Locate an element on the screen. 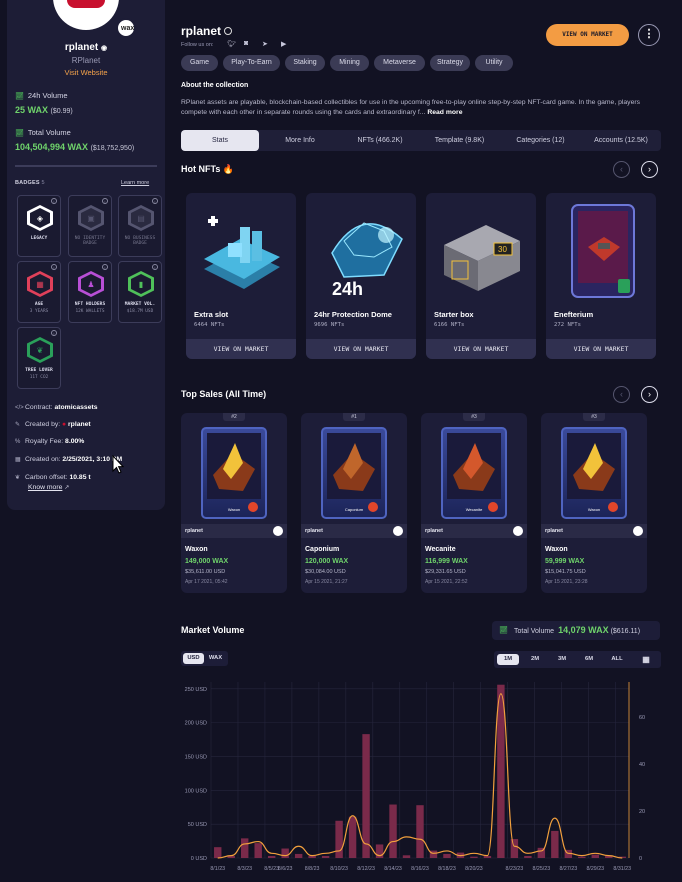  more-options-button: ⋮ is located at coordinates (649, 35).